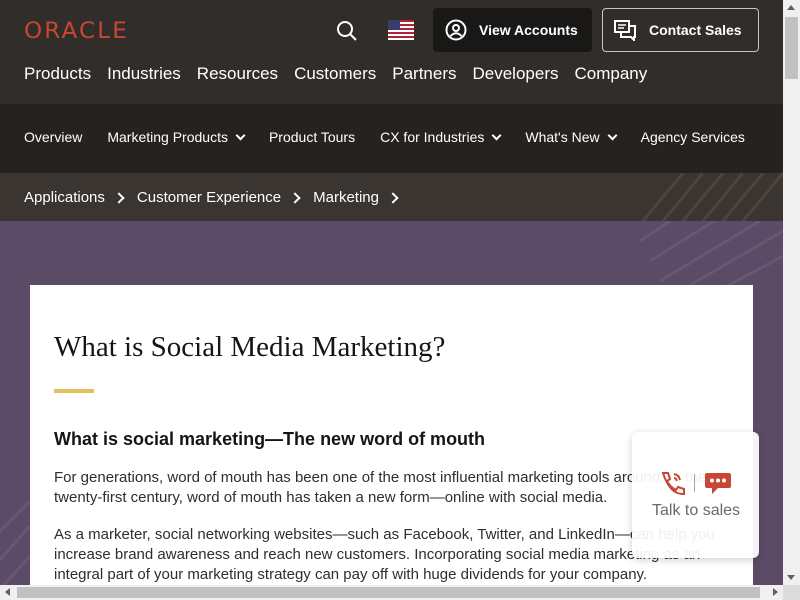 This screenshot has height=600, width=800. I want to click on subnav-product-tours: Product Tours, so click(312, 137).